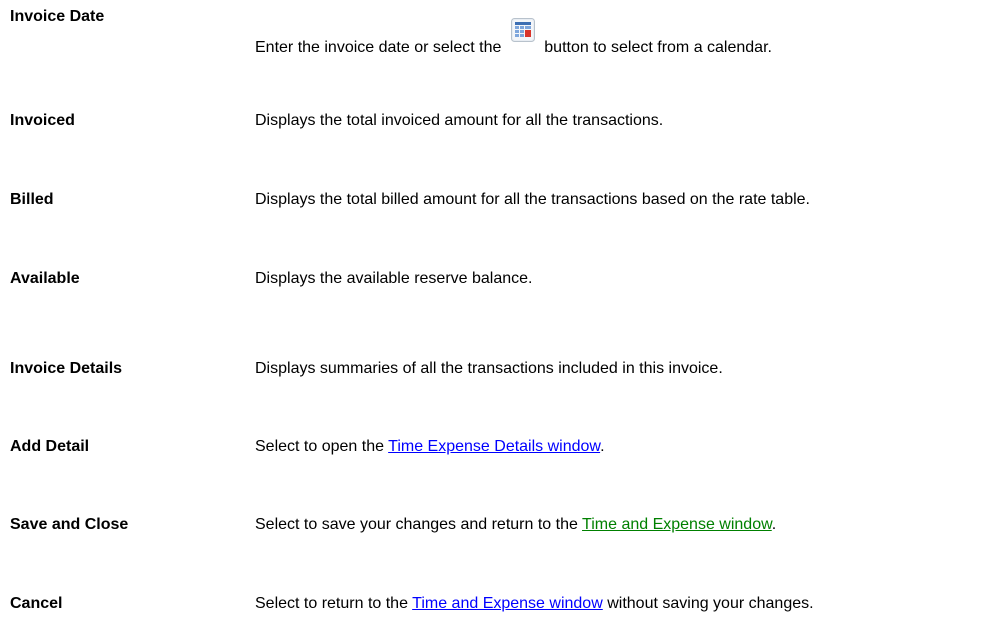 This screenshot has height=630, width=1001. I want to click on field-term: Invoiced, so click(42, 120).